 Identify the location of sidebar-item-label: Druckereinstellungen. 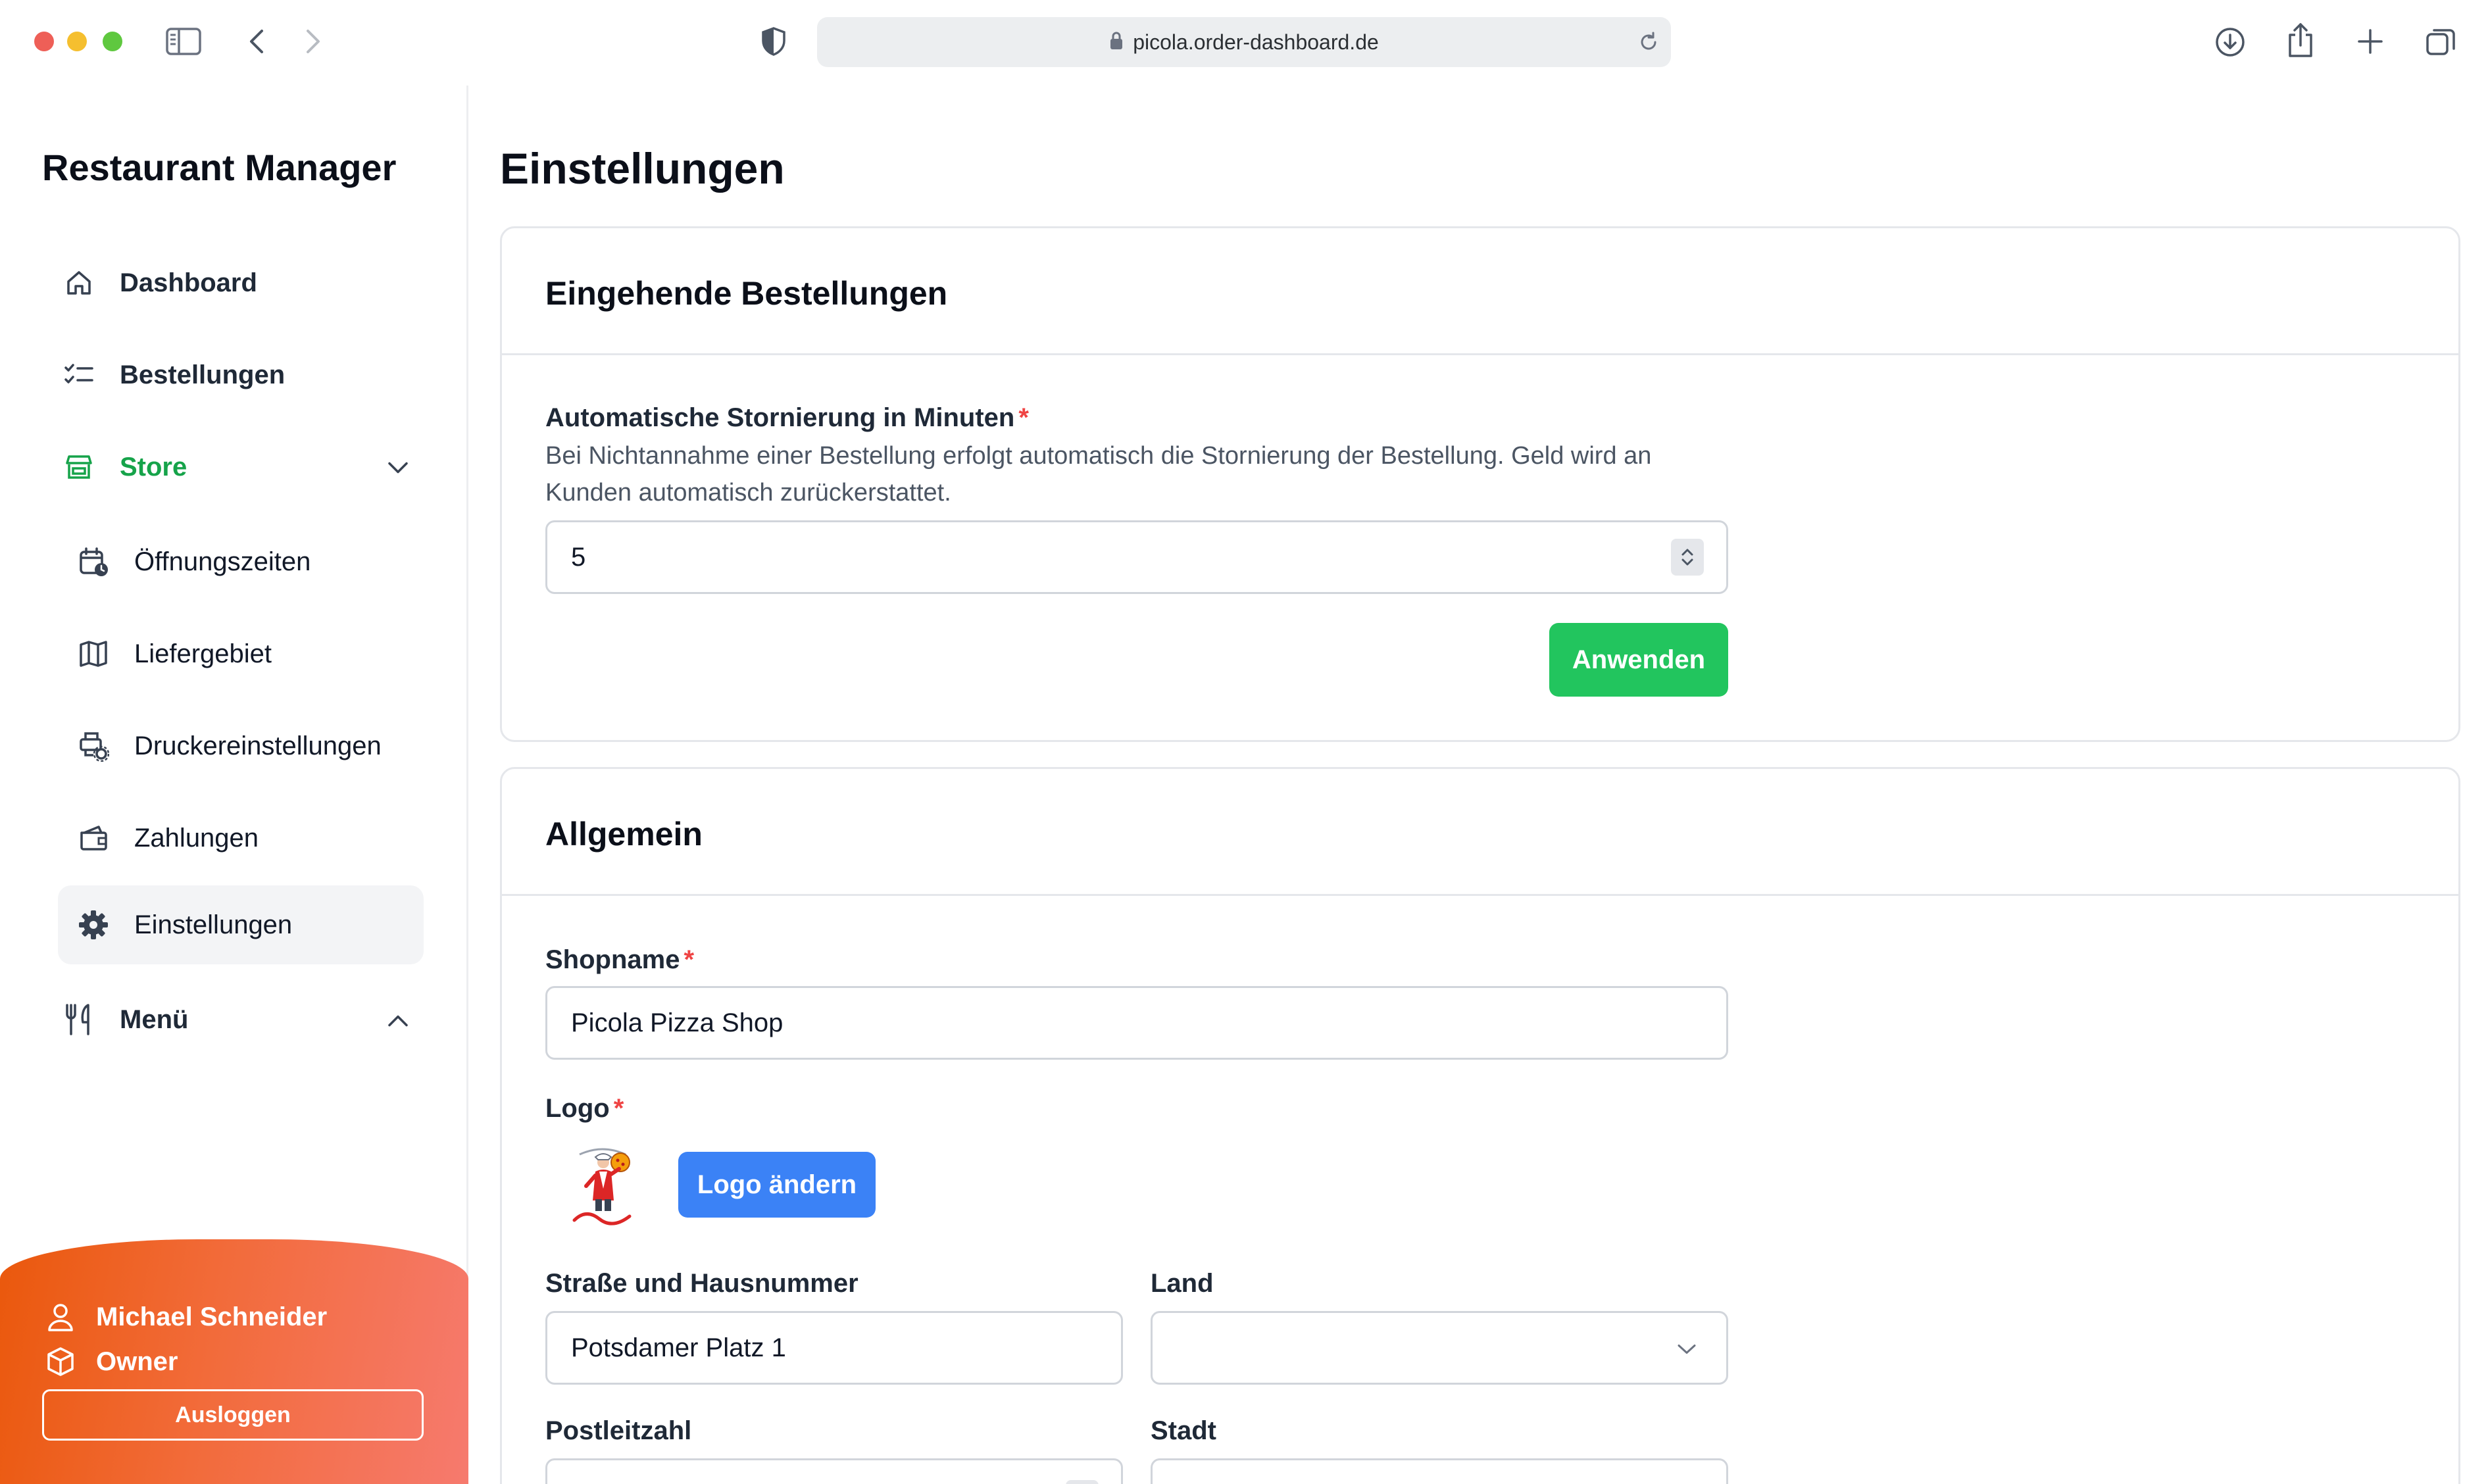
(258, 745).